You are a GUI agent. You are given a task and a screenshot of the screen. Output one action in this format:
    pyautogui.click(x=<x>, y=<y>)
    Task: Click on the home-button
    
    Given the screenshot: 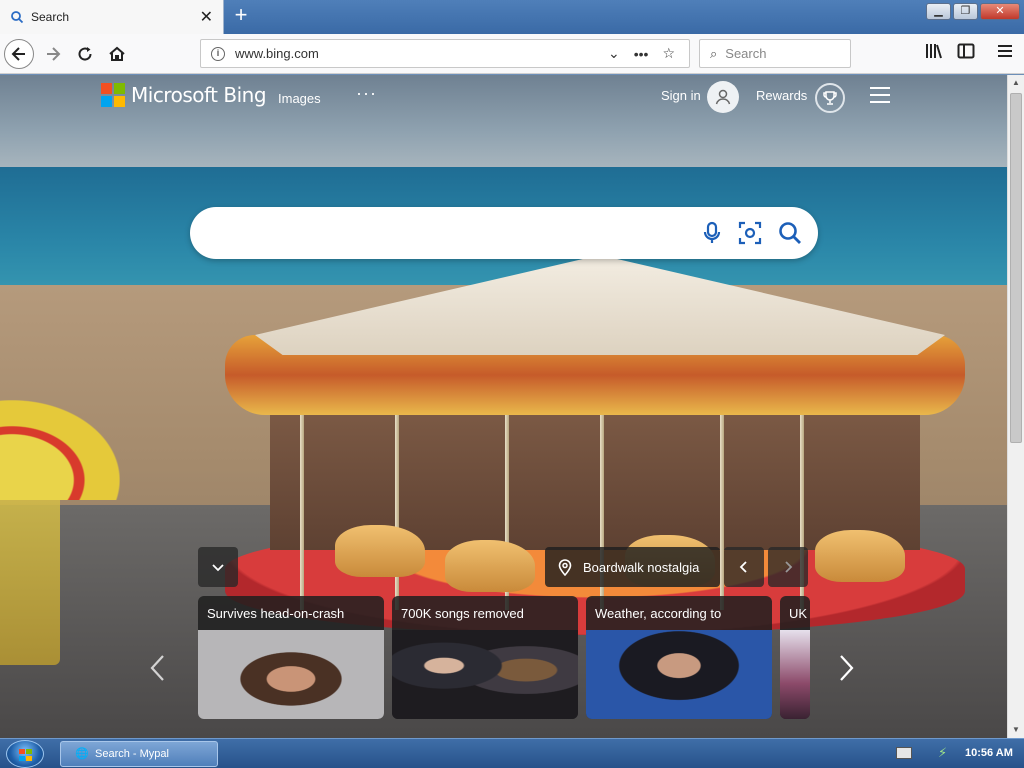 What is the action you would take?
    pyautogui.click(x=117, y=54)
    